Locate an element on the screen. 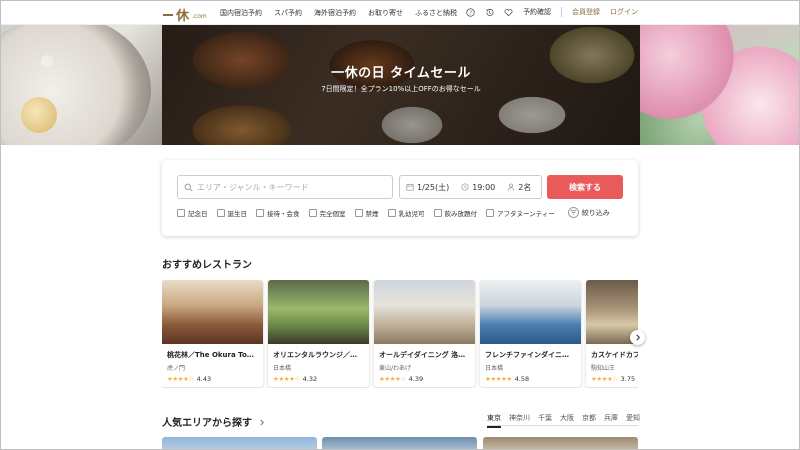 The image size is (800, 450). area-tab-kyoto: 京都 is located at coordinates (589, 420).